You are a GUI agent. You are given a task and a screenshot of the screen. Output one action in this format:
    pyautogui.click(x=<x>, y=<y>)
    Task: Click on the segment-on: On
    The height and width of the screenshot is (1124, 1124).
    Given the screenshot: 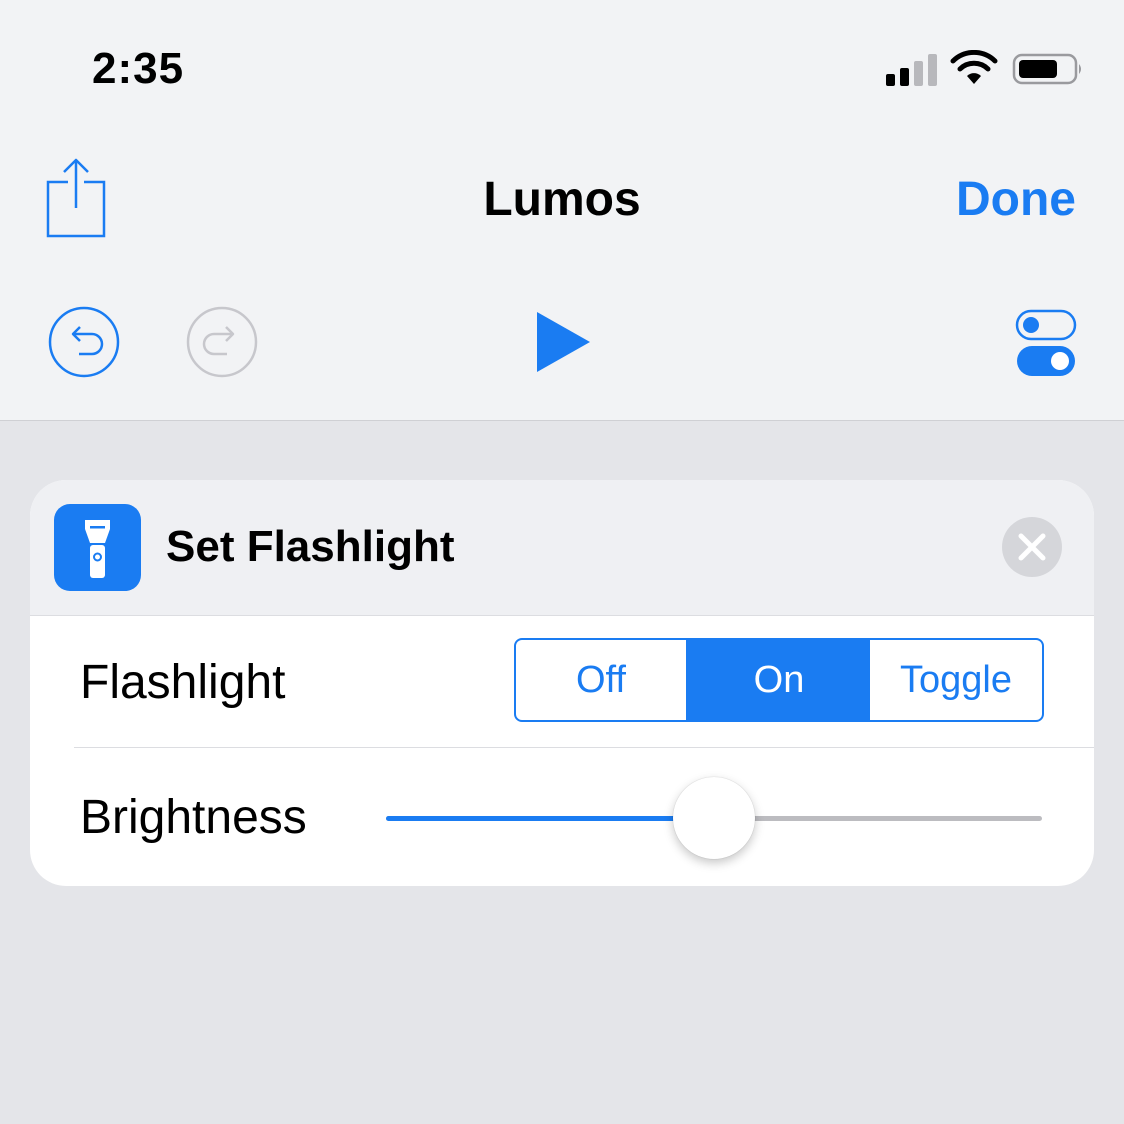 What is the action you would take?
    pyautogui.click(x=779, y=680)
    